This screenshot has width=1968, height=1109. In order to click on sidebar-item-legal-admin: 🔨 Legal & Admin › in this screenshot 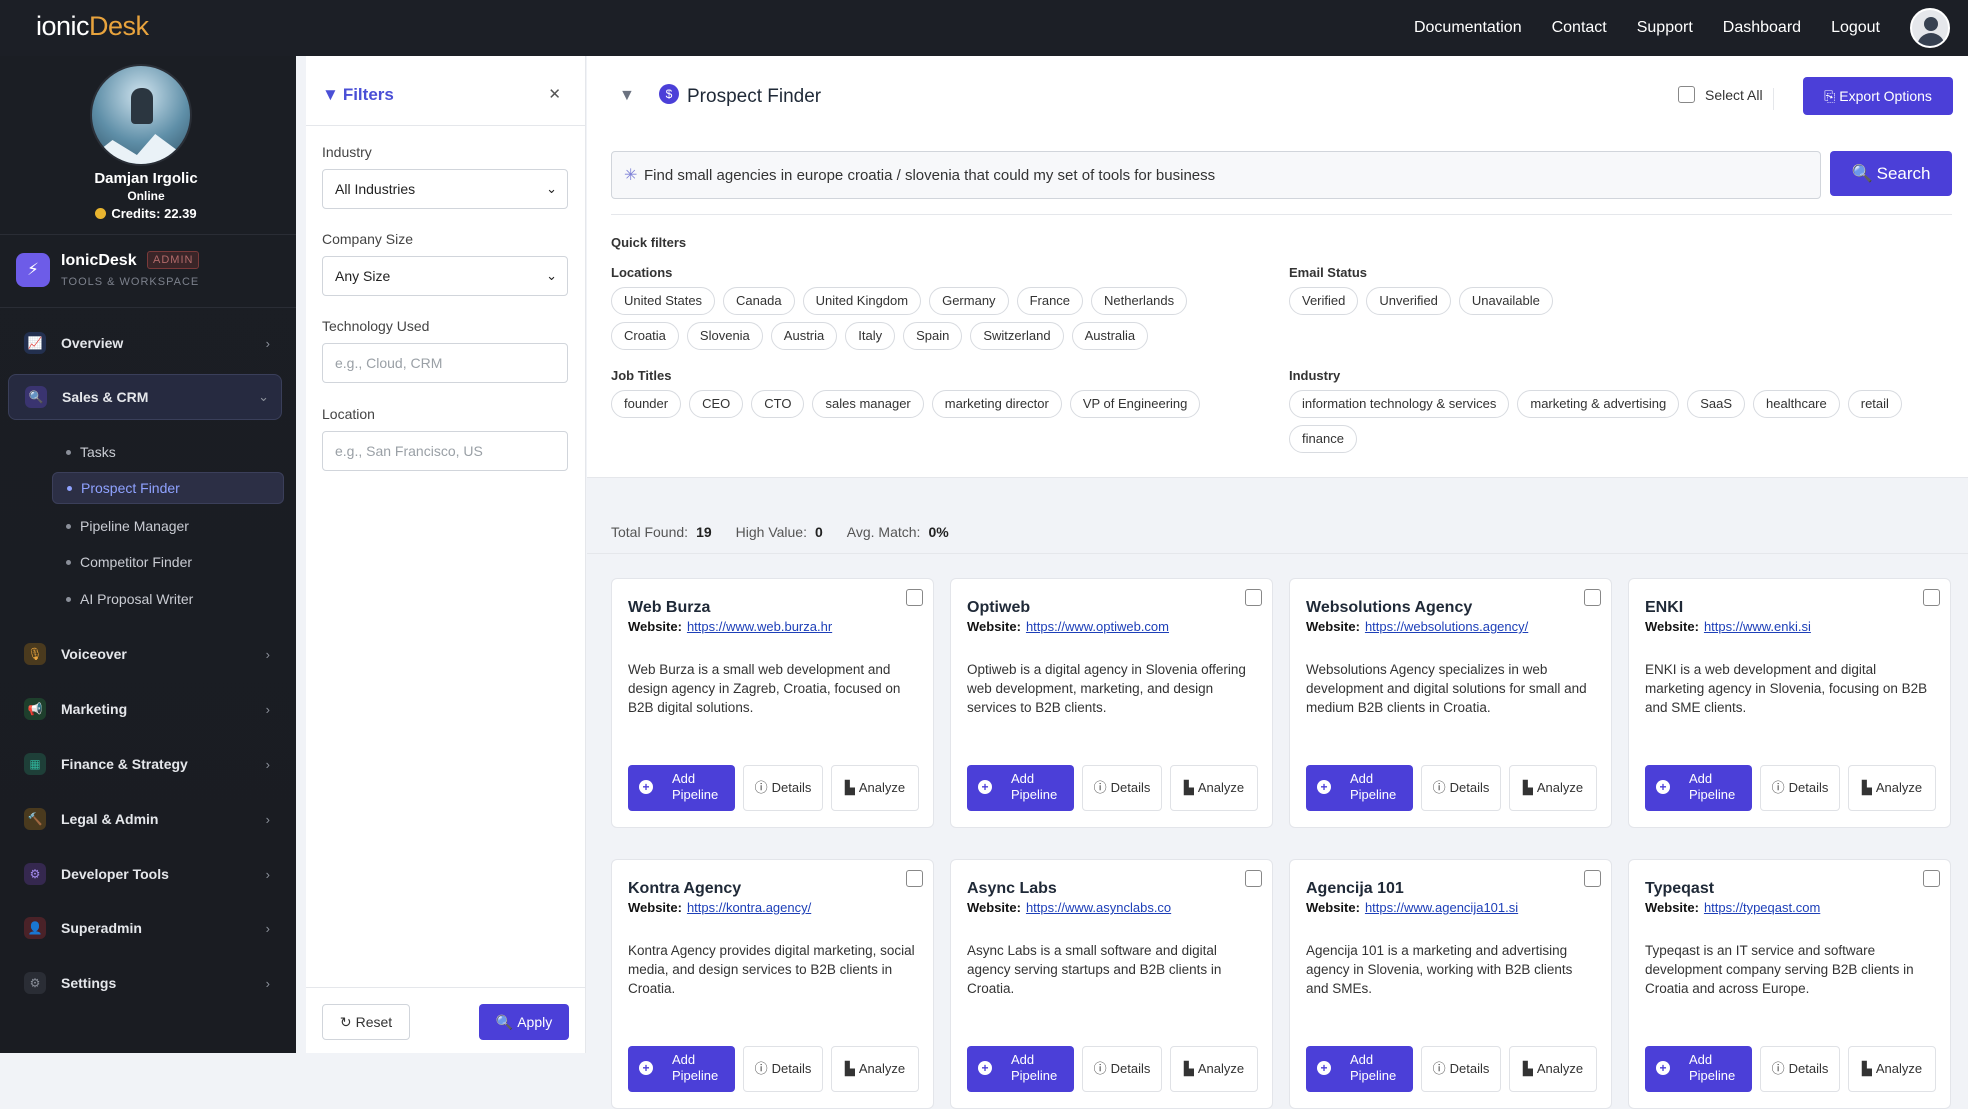, I will do `click(145, 819)`.